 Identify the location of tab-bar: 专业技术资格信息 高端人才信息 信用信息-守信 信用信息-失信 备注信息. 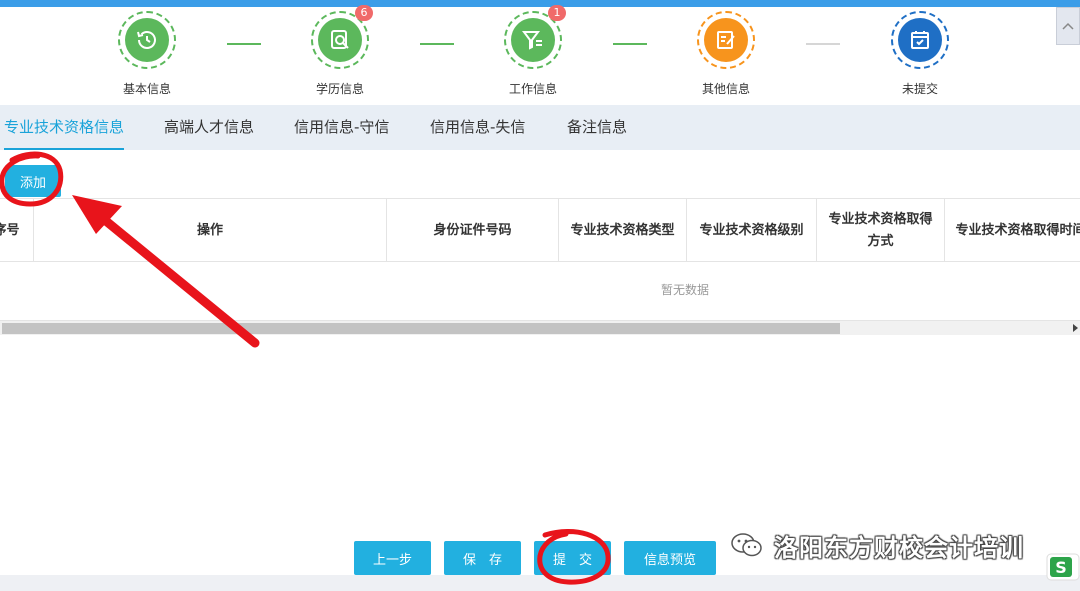
(540, 127).